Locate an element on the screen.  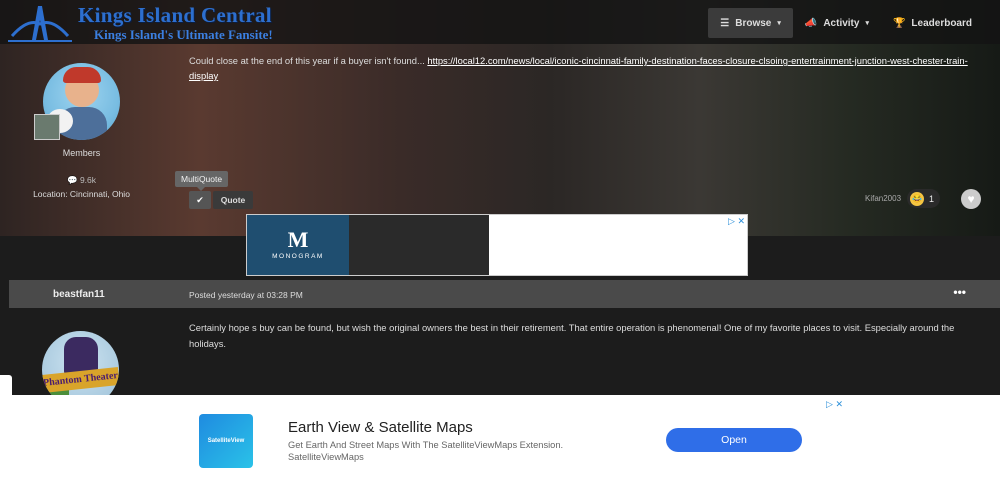
avatar-sign: Phantom Theater is located at coordinates (80, 380).